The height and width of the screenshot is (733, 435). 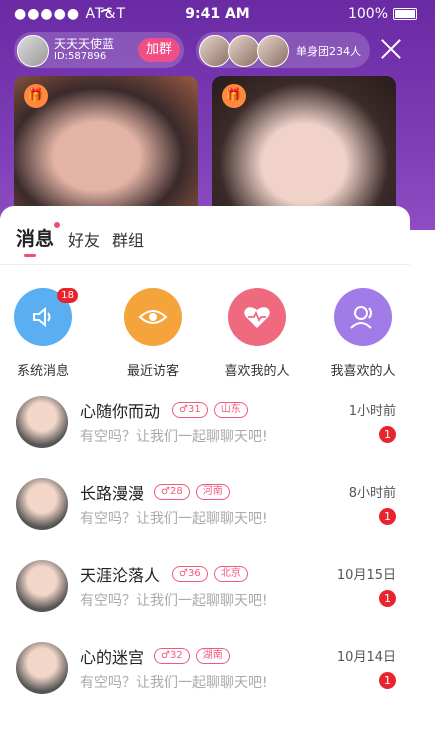 I want to click on tab-groups: 群组, so click(x=128, y=239).